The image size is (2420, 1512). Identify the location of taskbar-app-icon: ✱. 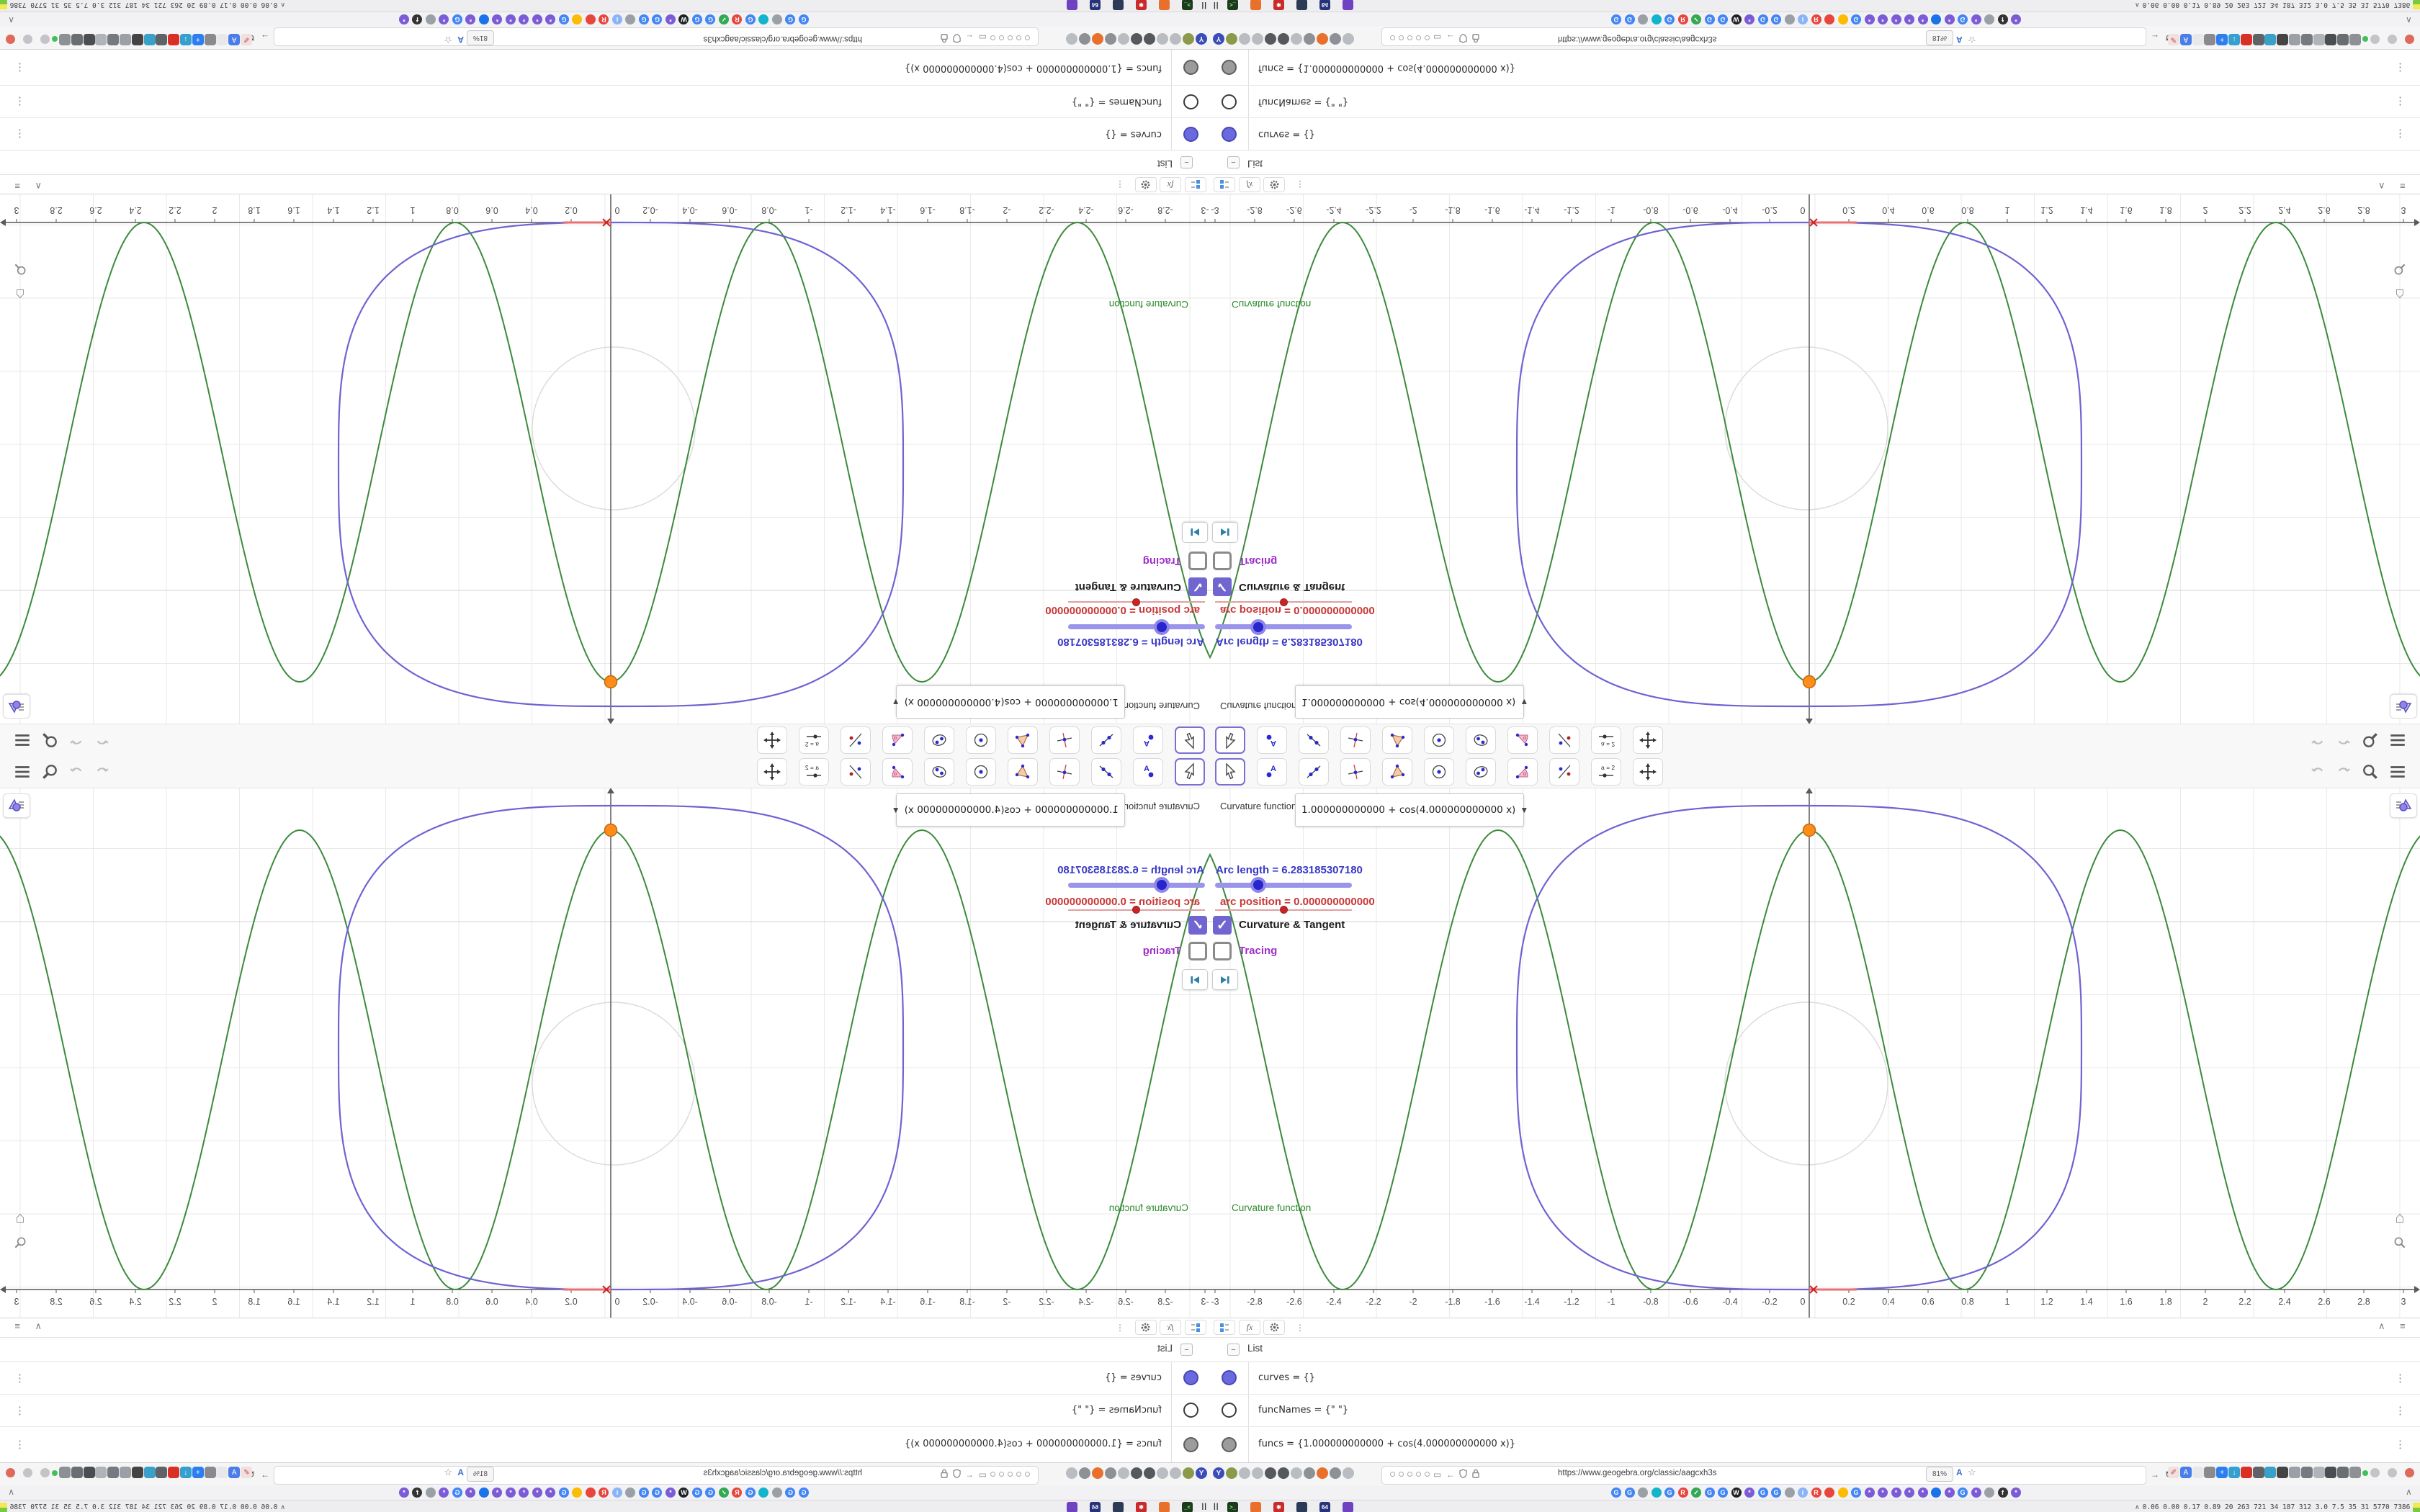
(1278, 5).